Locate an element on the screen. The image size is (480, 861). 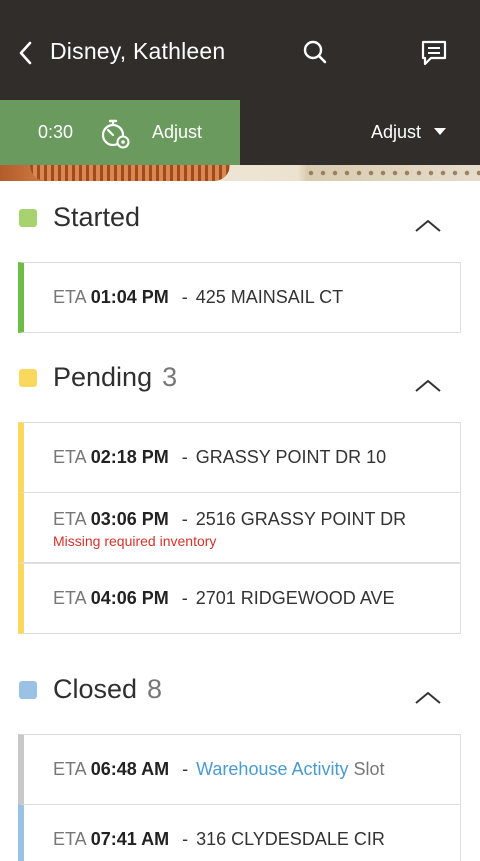
chat-button is located at coordinates (434, 53).